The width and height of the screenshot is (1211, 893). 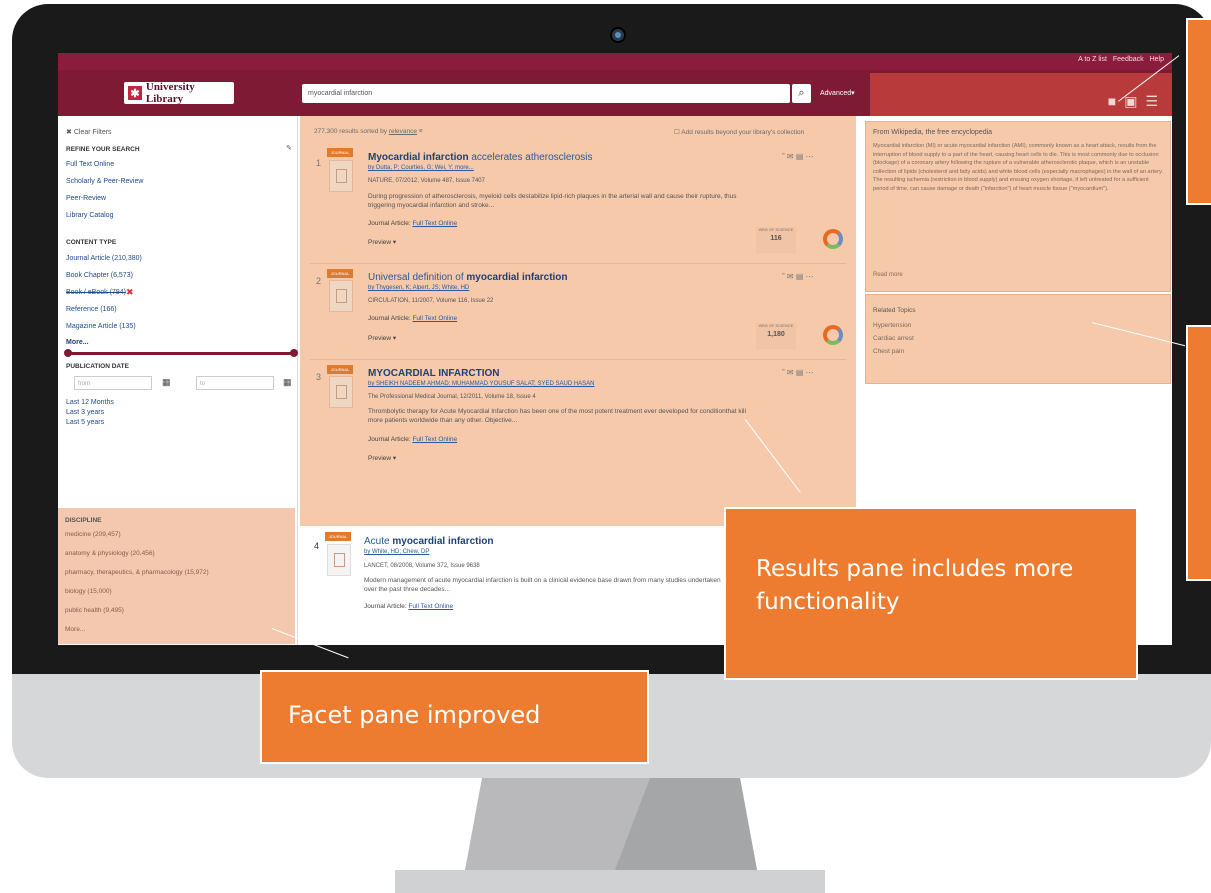 I want to click on facet-journal-article: Journal Article (210,380), so click(x=104, y=258).